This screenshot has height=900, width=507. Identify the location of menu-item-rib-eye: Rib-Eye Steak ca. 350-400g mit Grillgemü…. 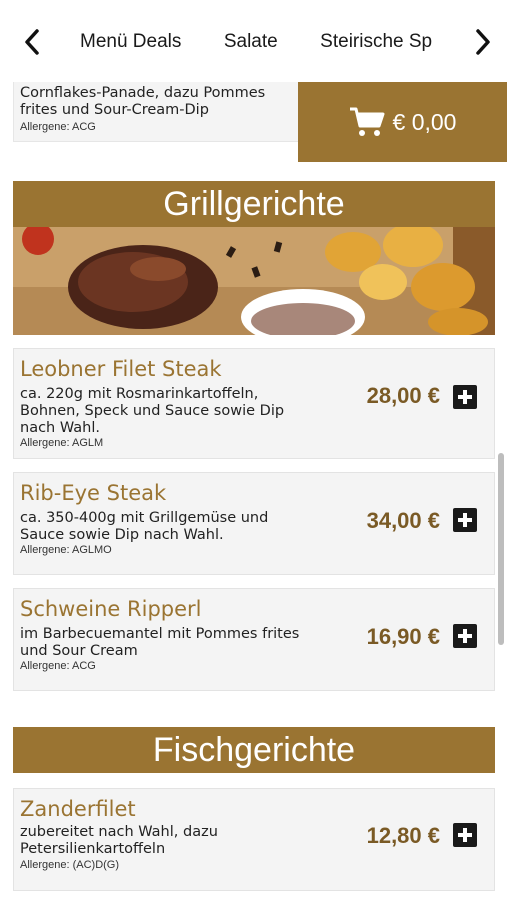
(254, 523).